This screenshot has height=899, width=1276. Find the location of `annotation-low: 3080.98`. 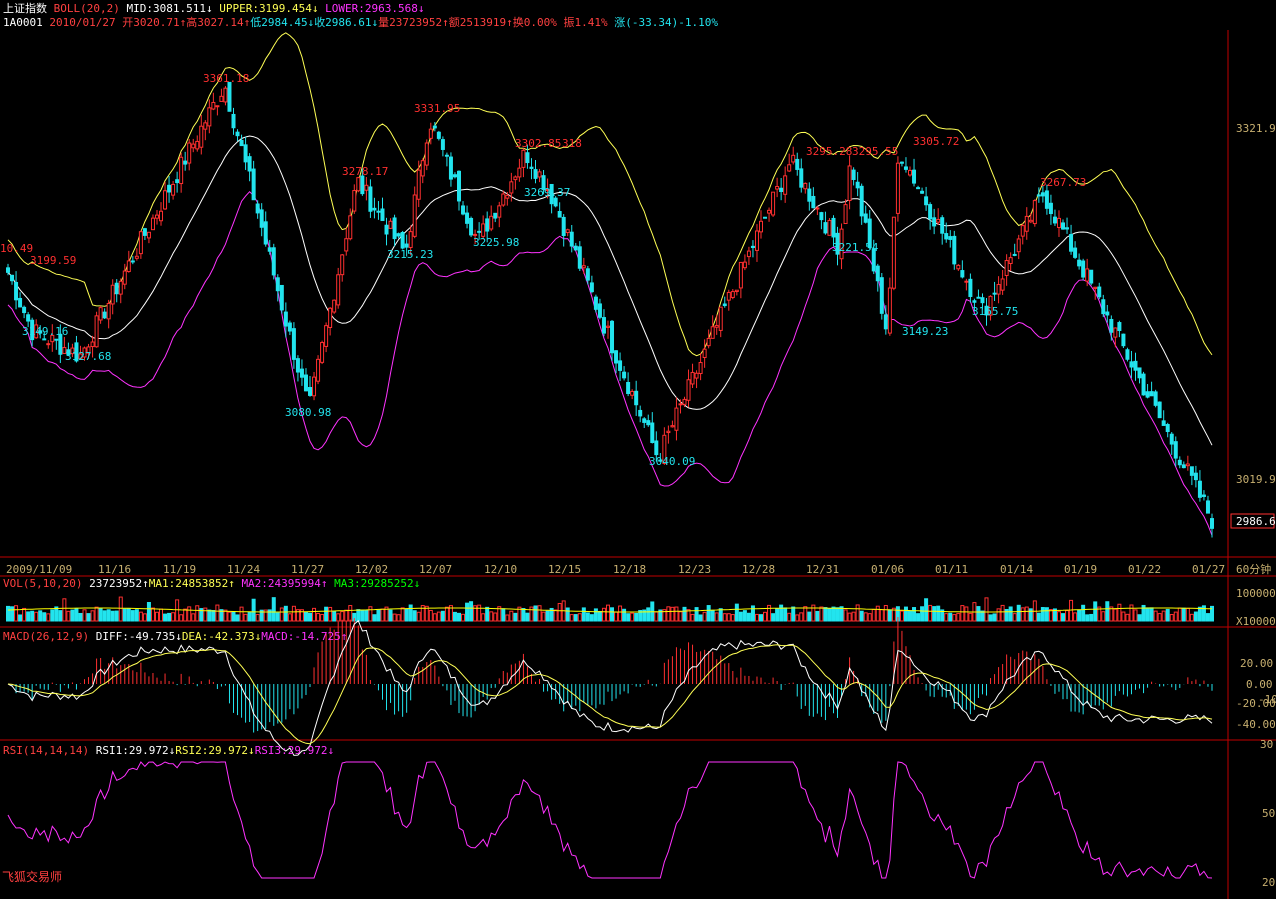

annotation-low: 3080.98 is located at coordinates (308, 412).